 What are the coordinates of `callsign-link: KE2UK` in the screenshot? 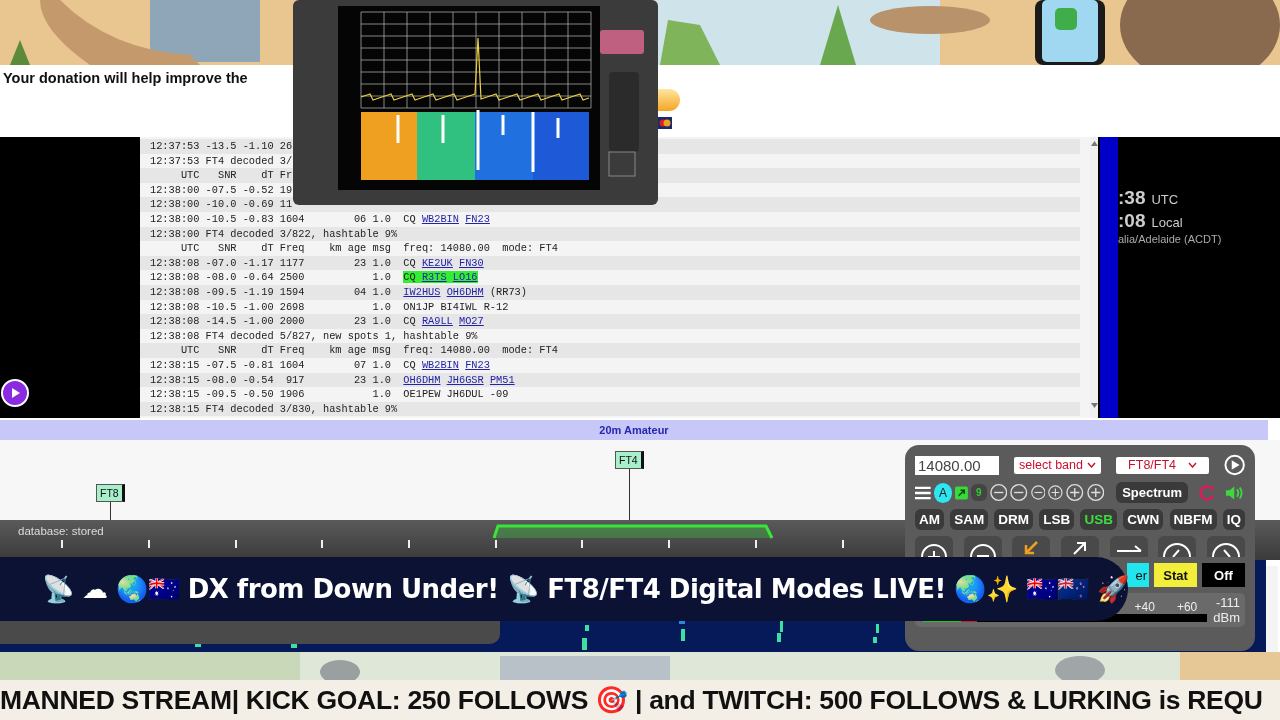 It's located at (437, 262).